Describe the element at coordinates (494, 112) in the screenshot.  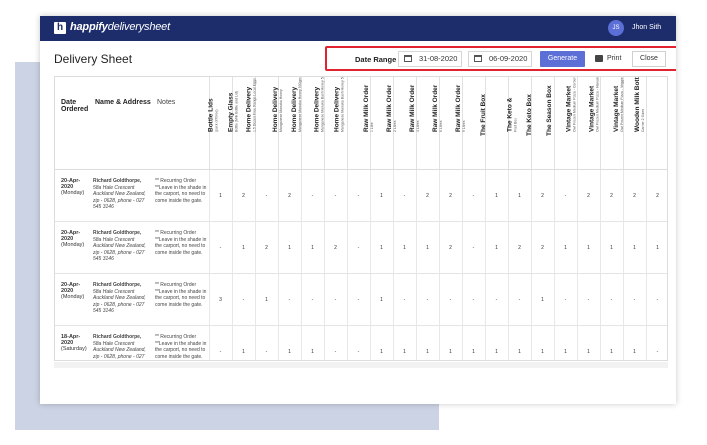
I see `product-header-wrapper: The Fruit Box` at that location.